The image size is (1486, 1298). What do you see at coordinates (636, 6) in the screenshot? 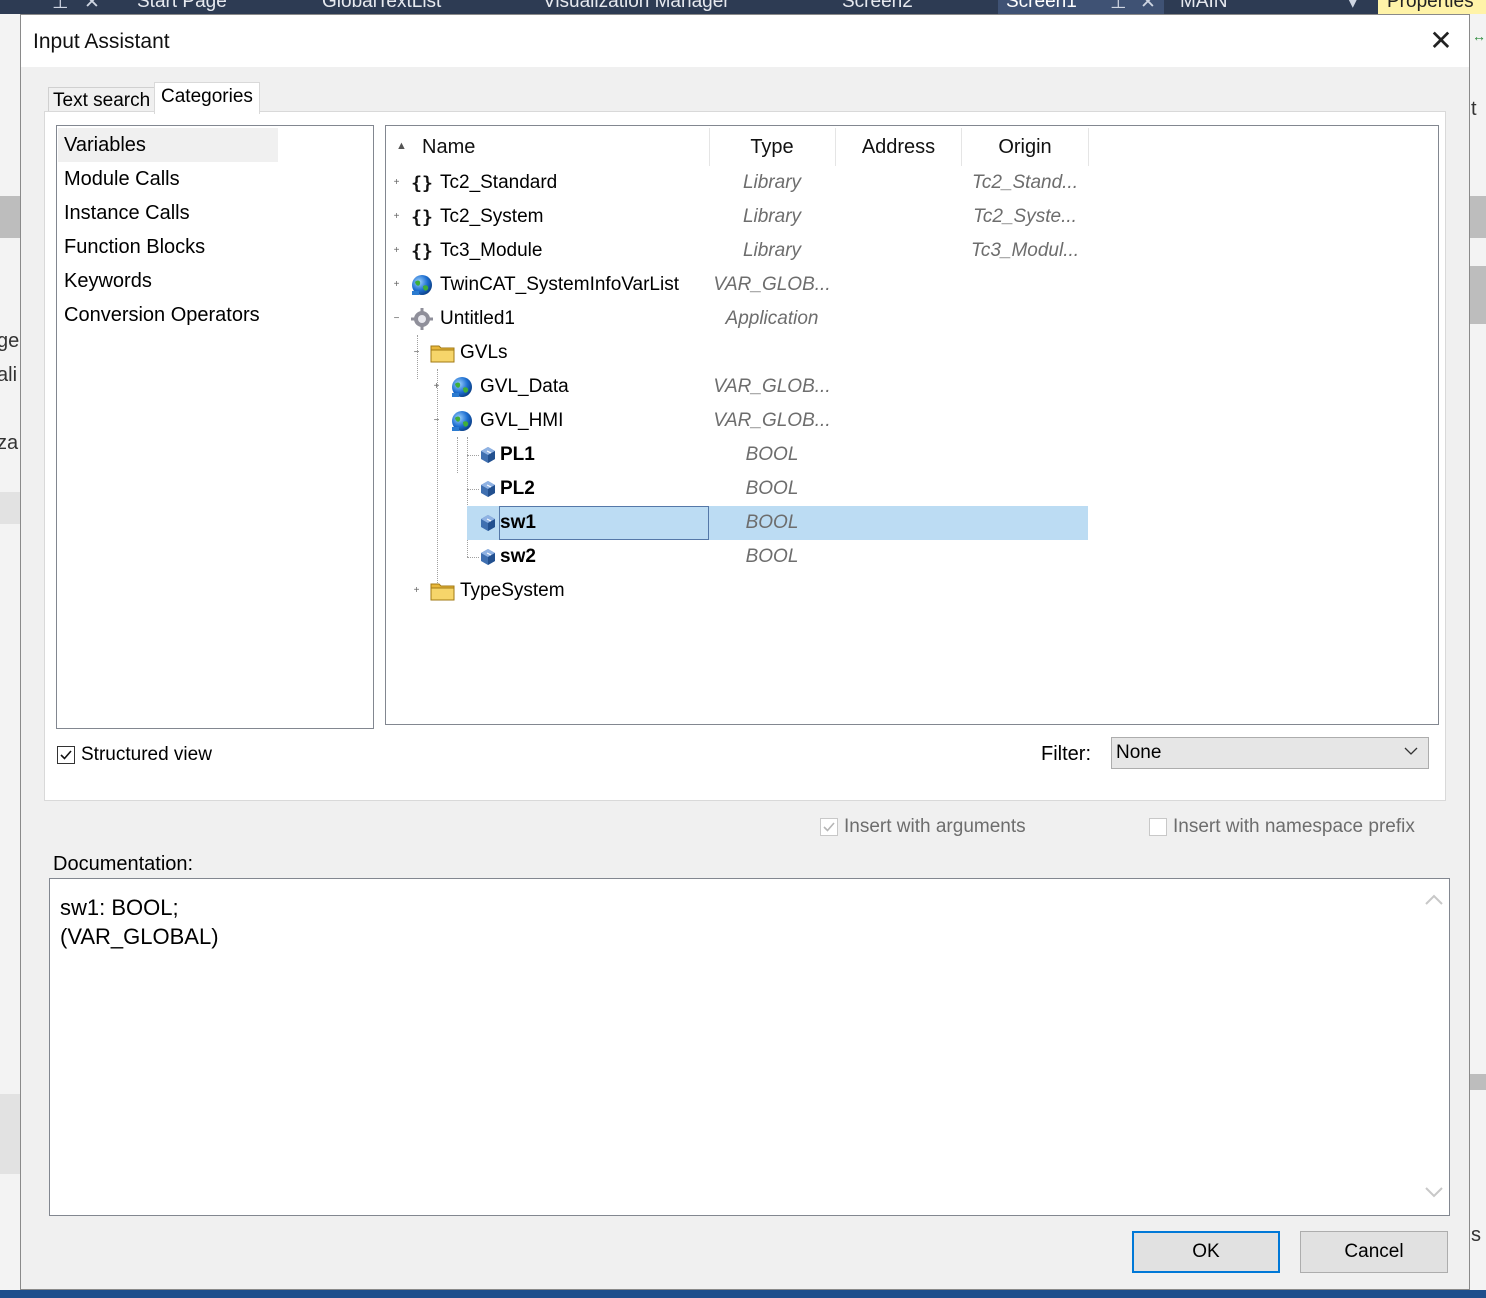
I see `ide-tab-visualization-manager: Visualization Manager` at bounding box center [636, 6].